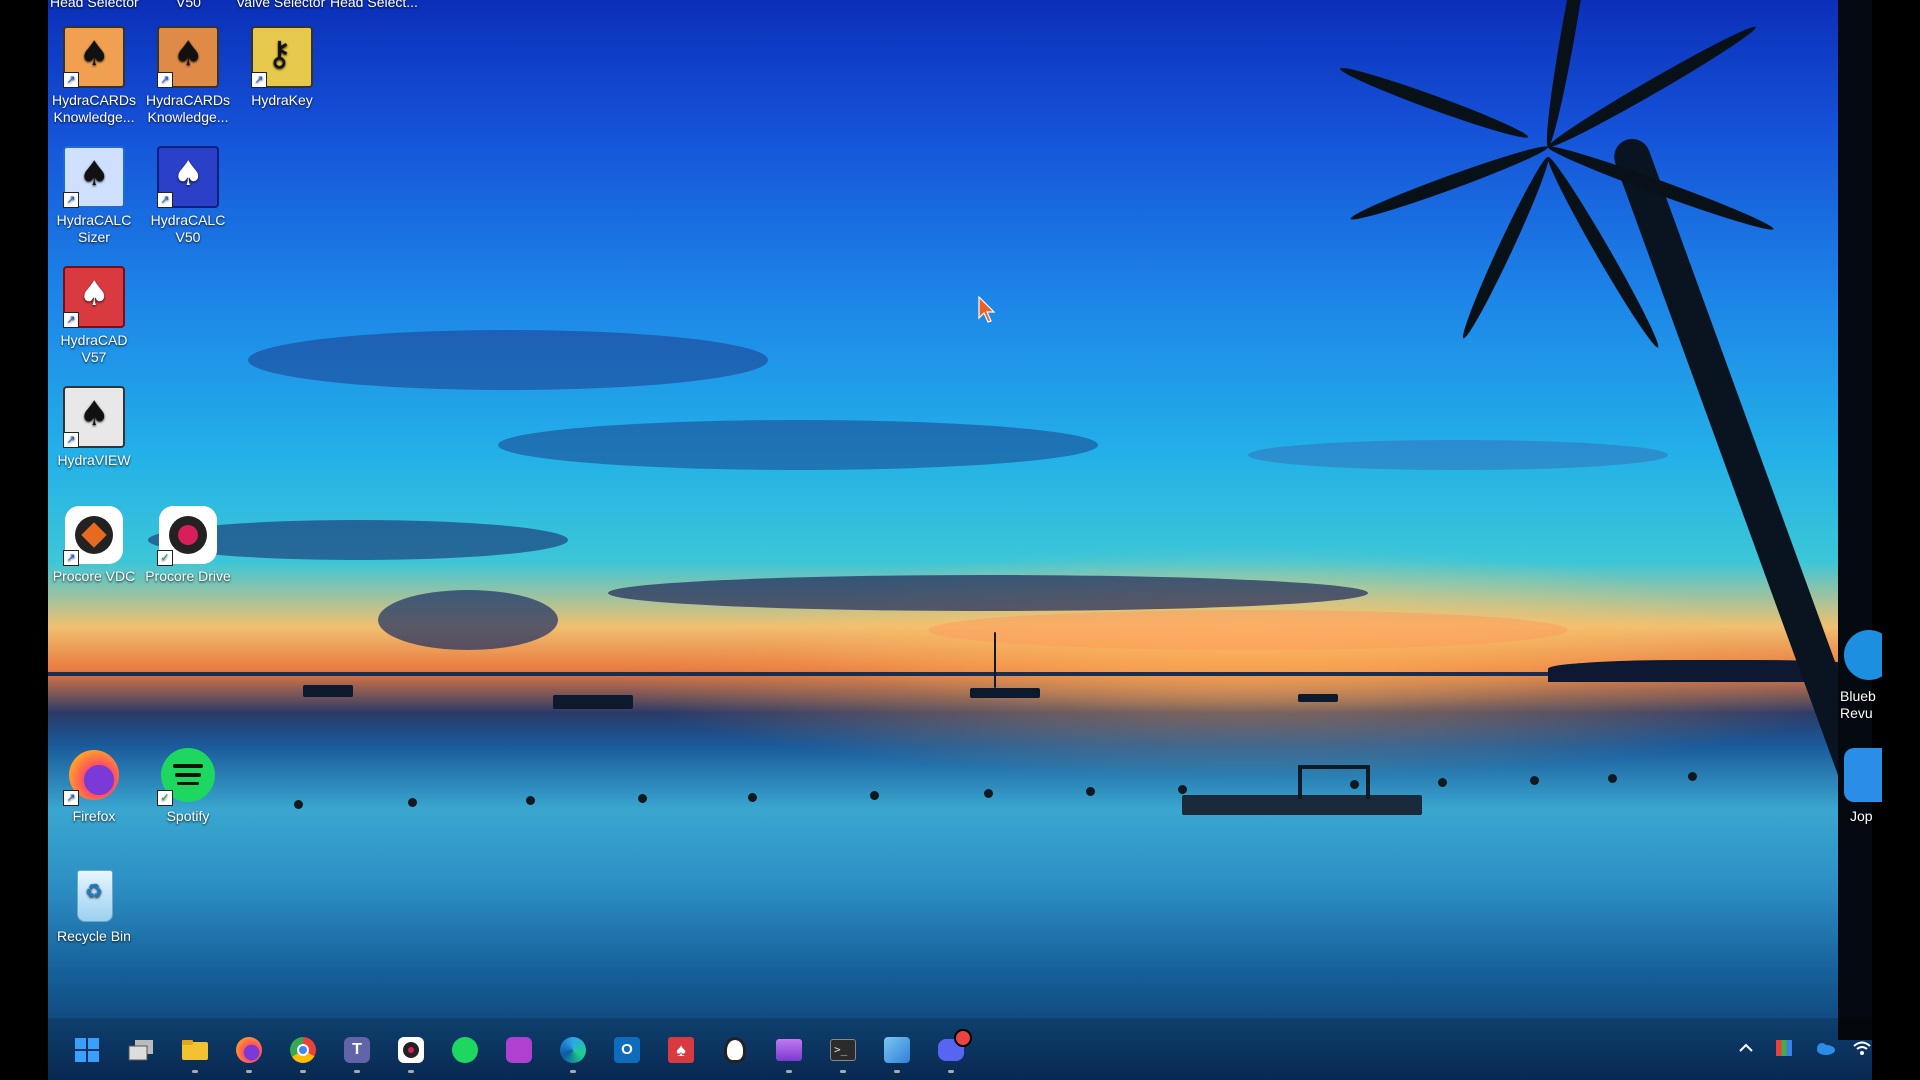 The height and width of the screenshot is (1080, 1920). I want to click on taskbar-app-purple, so click(519, 1050).